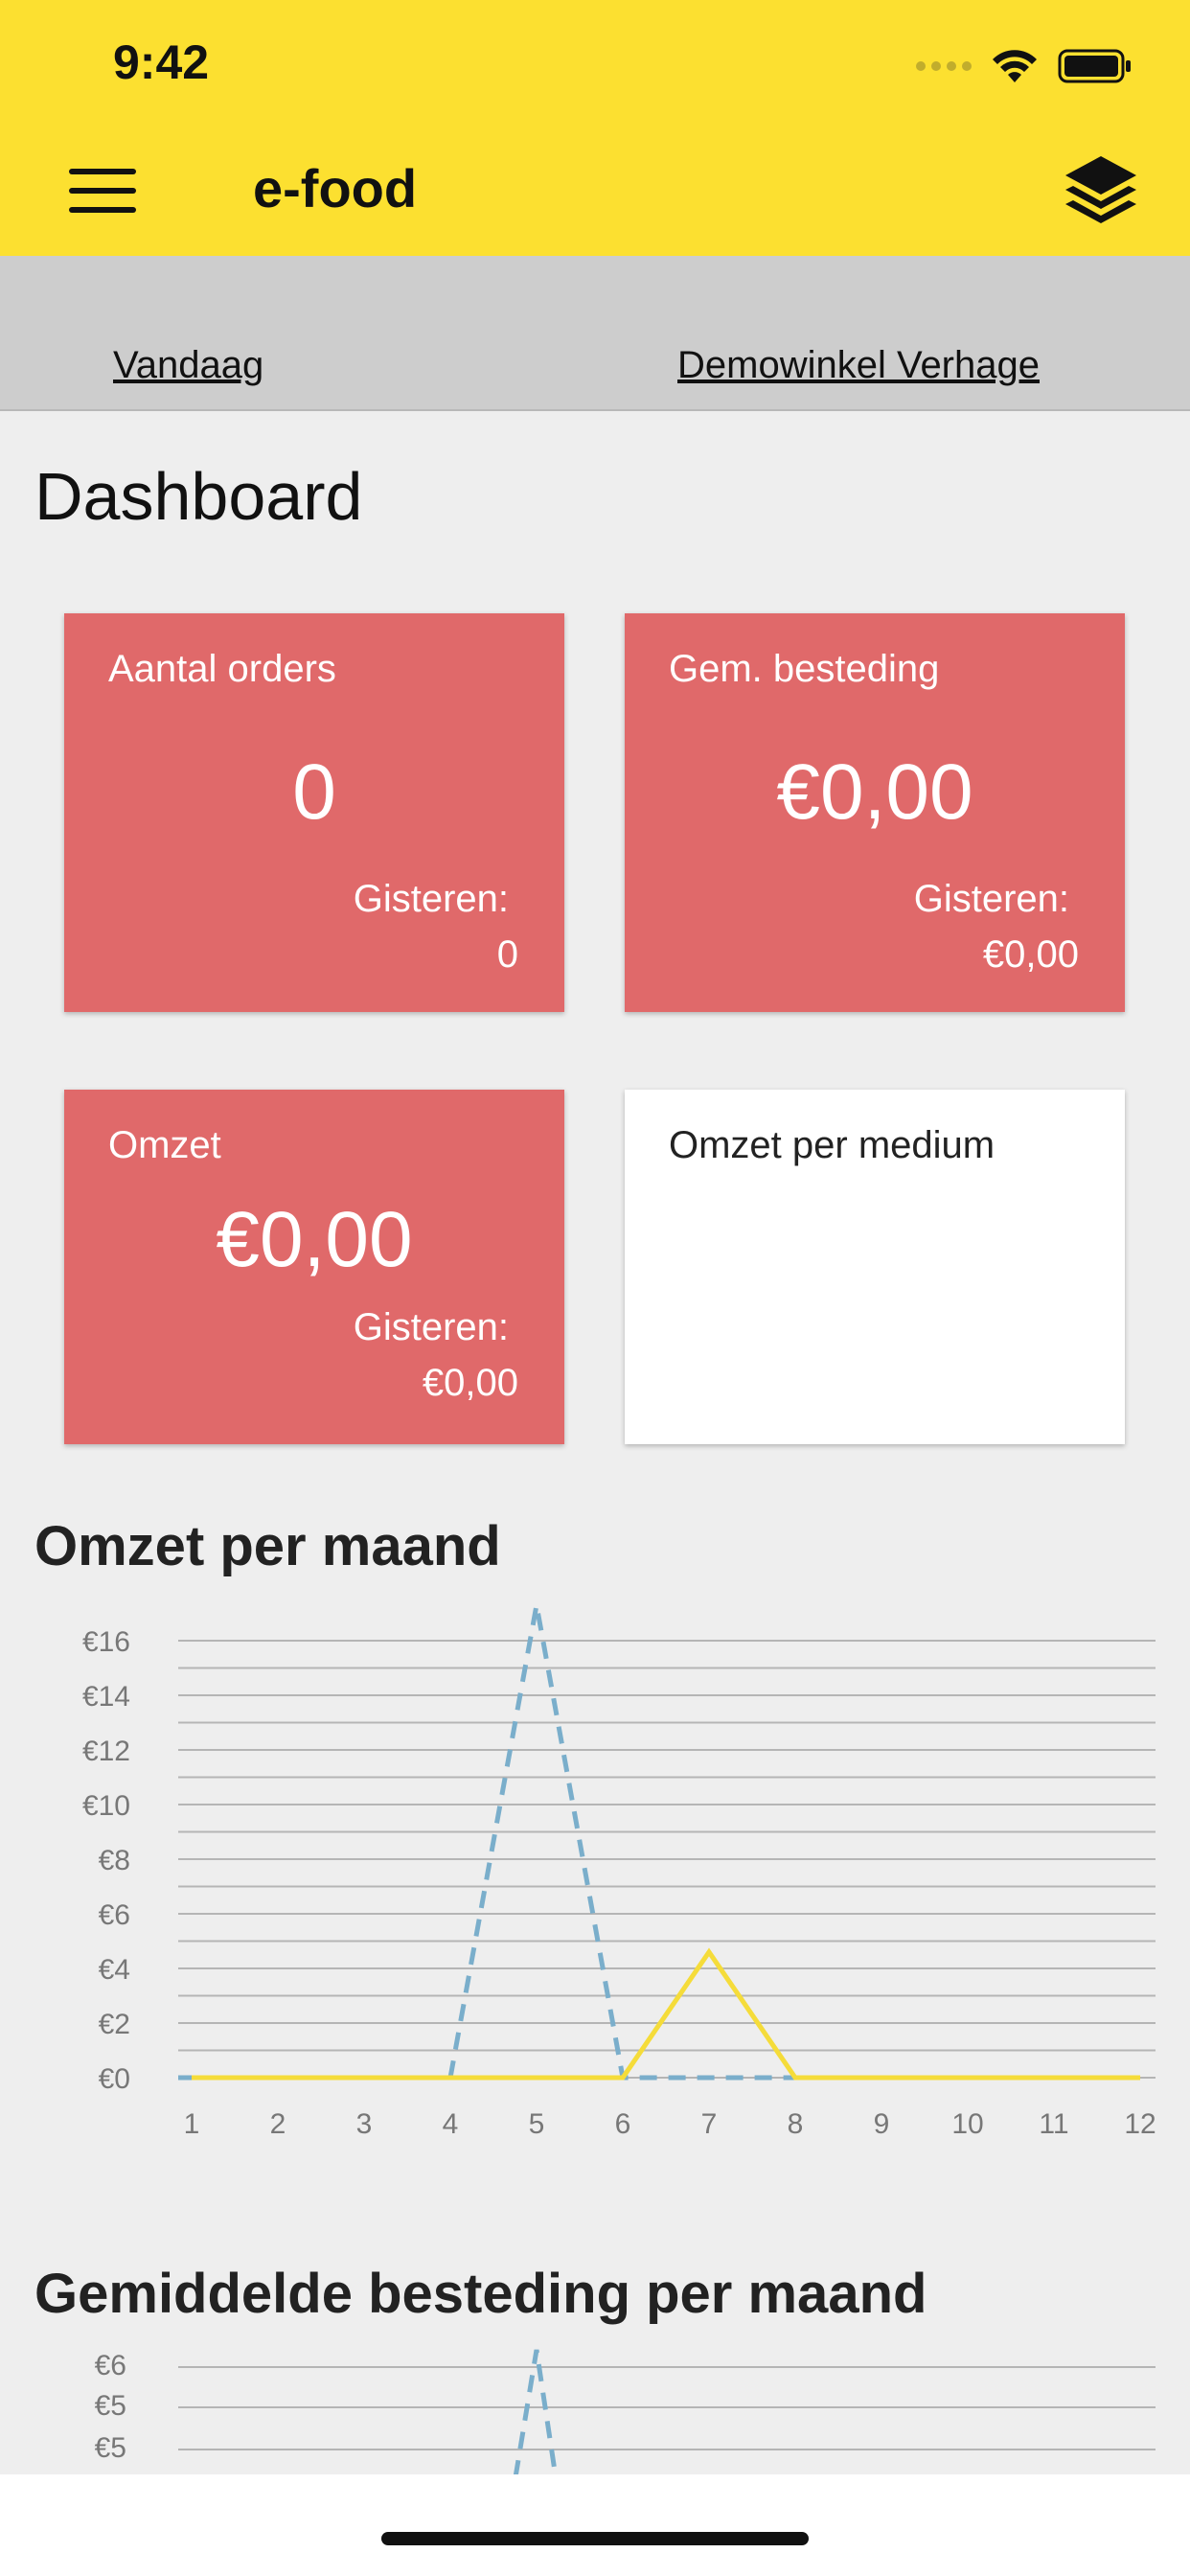  Describe the element at coordinates (1095, 66) in the screenshot. I see `battery-icon` at that location.